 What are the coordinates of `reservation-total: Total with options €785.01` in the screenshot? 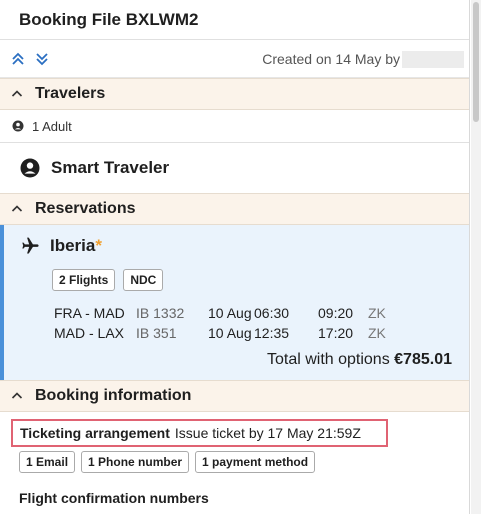 It's located at (359, 360).